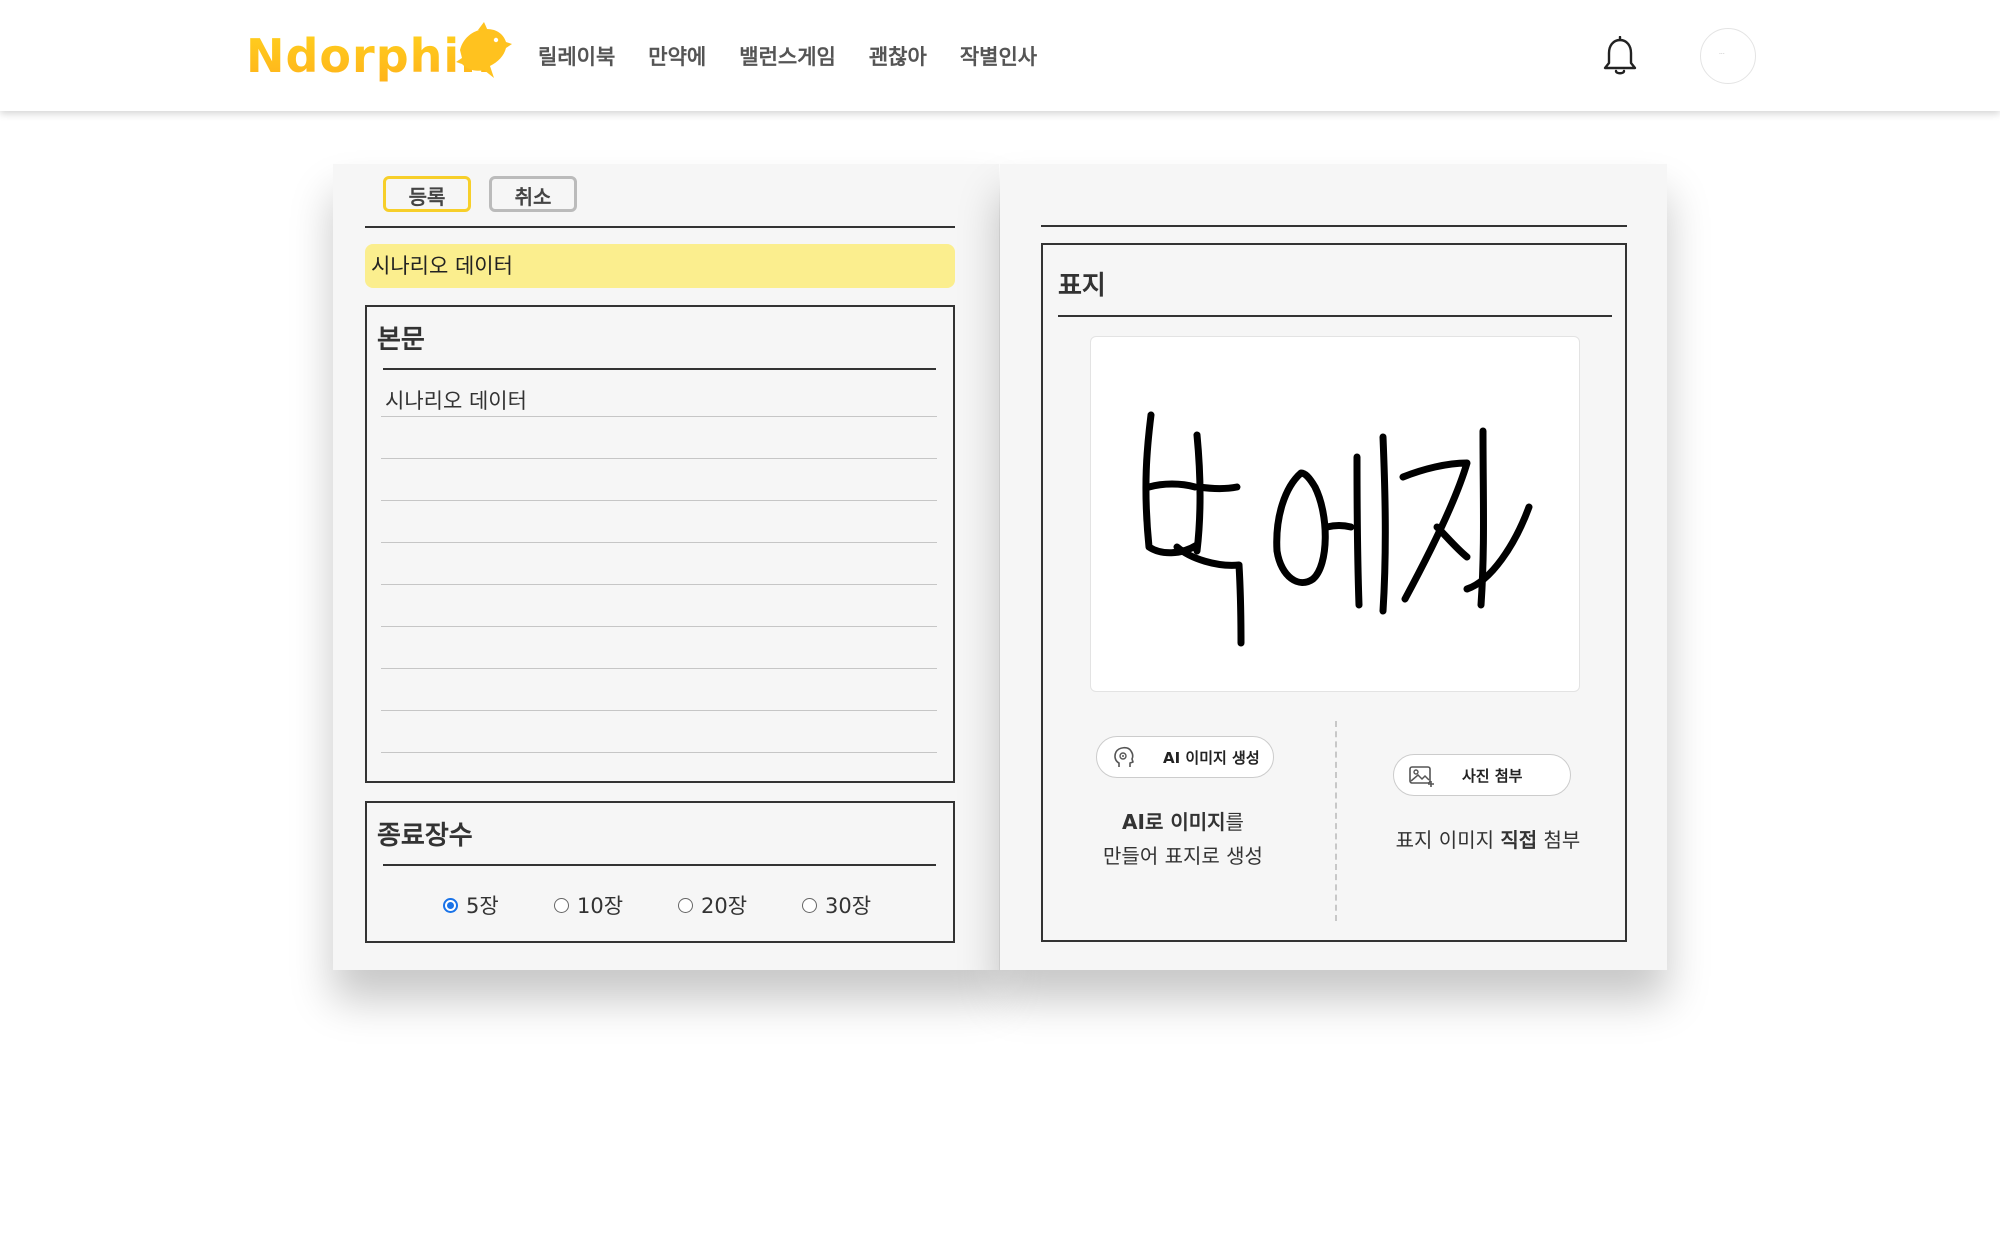 This screenshot has width=2000, height=1250. Describe the element at coordinates (724, 906) in the screenshot. I see `radio-label: 20장` at that location.